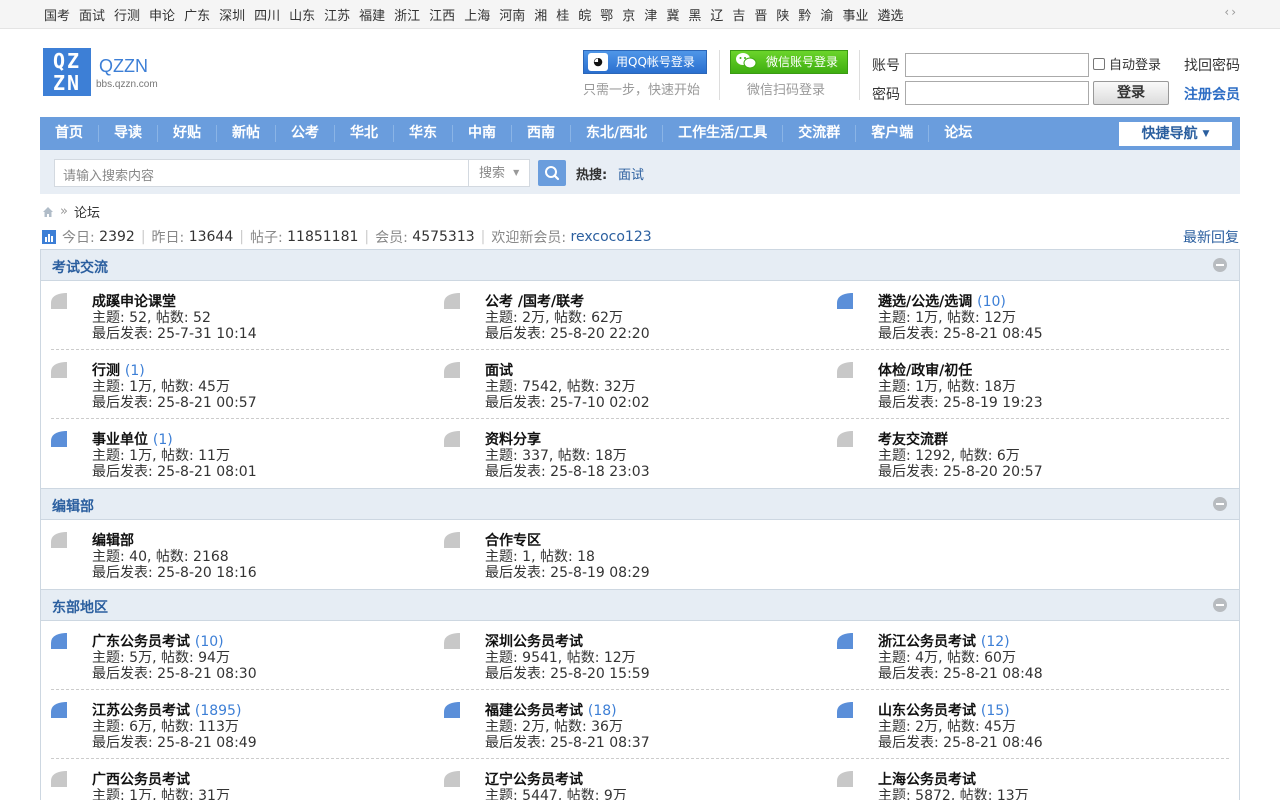 The height and width of the screenshot is (800, 1280). What do you see at coordinates (267, 14) in the screenshot?
I see `region-link: 四川` at bounding box center [267, 14].